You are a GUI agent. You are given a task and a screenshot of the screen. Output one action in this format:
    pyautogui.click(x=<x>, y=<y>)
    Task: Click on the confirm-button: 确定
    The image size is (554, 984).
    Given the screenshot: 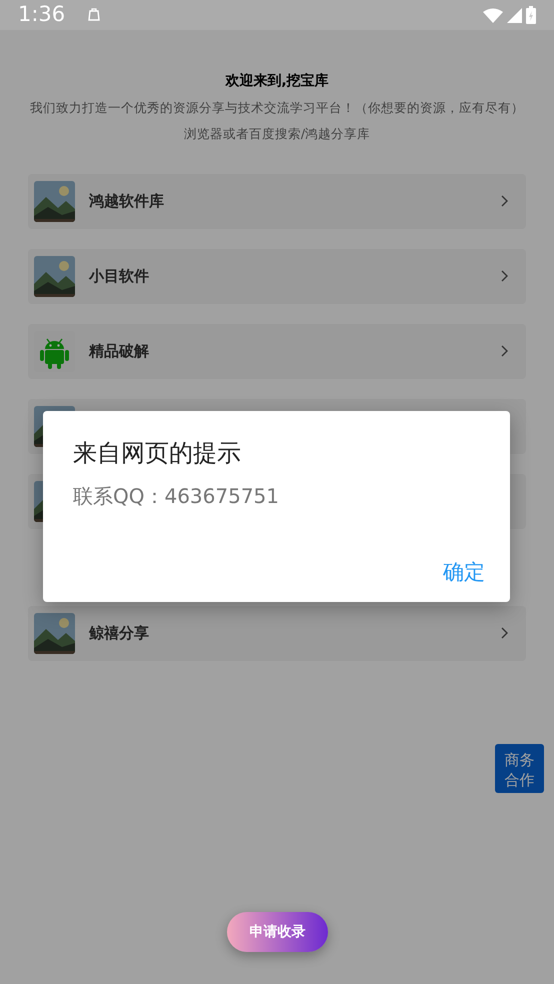 What is the action you would take?
    pyautogui.click(x=464, y=572)
    